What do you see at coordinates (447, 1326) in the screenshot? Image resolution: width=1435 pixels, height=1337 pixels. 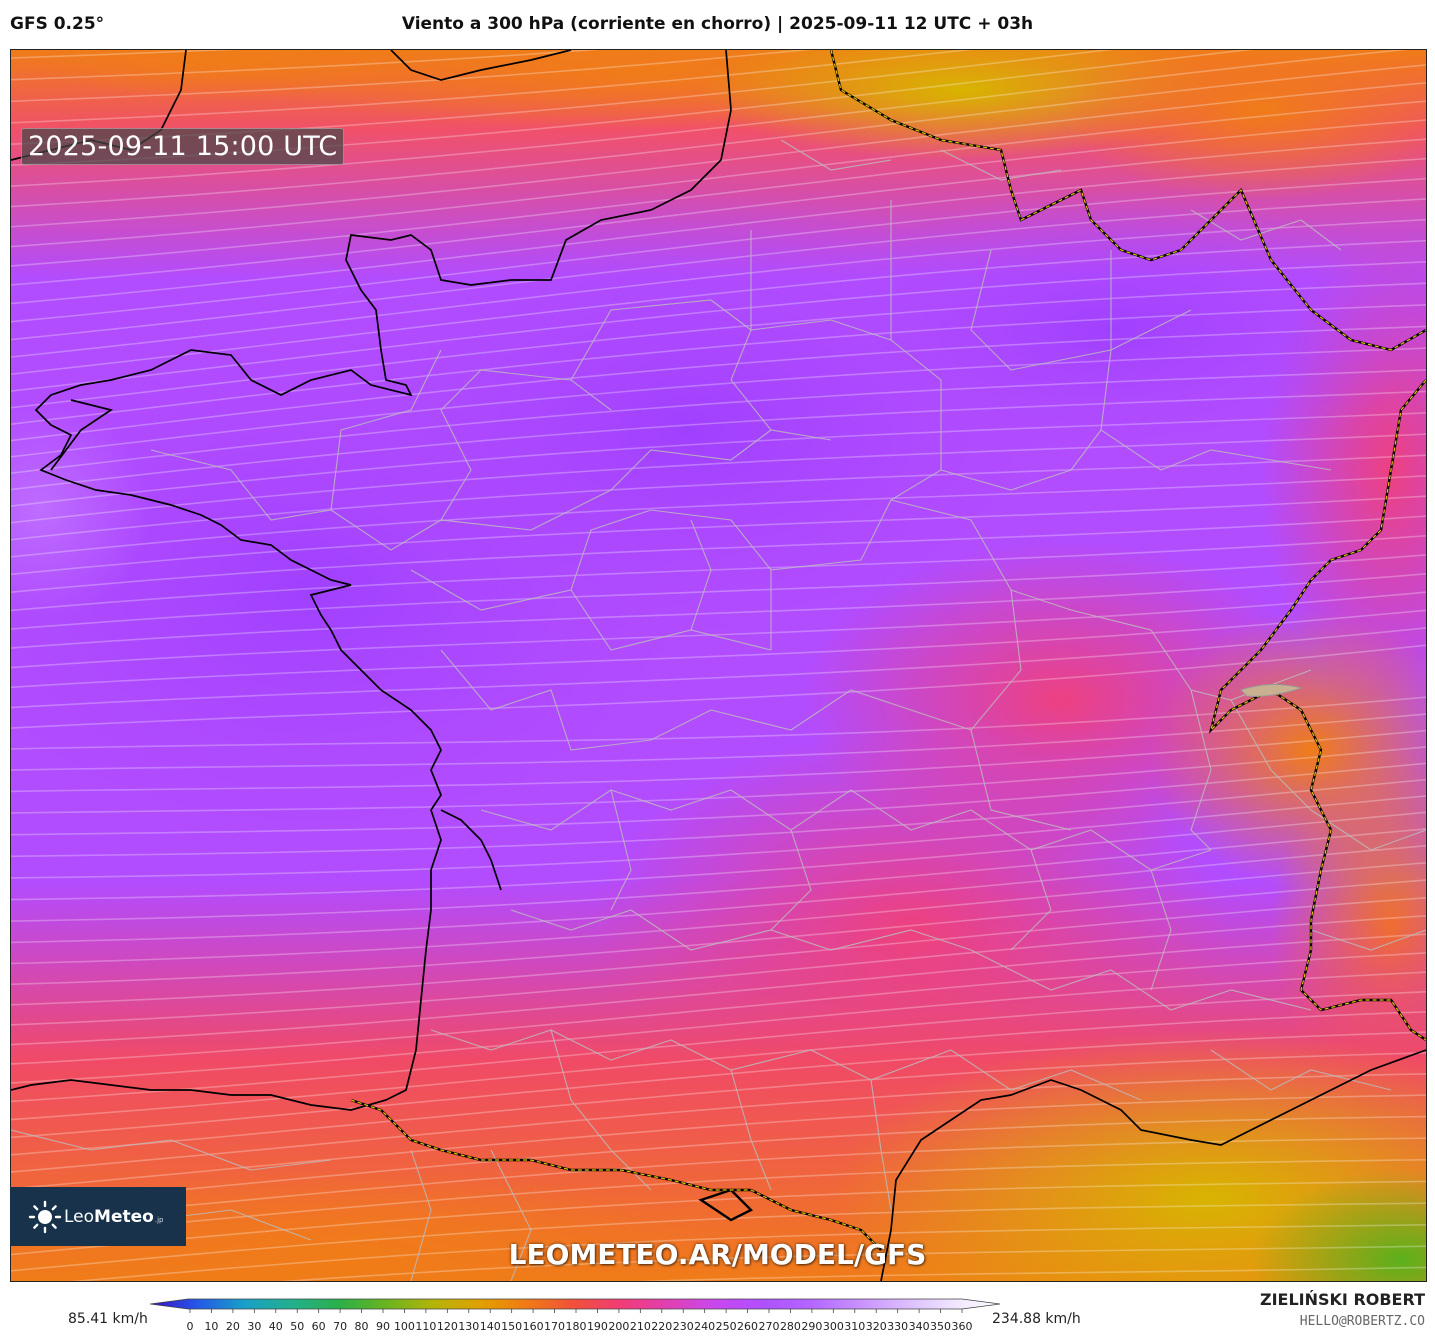 I see `colorbar-tick-label: 120` at bounding box center [447, 1326].